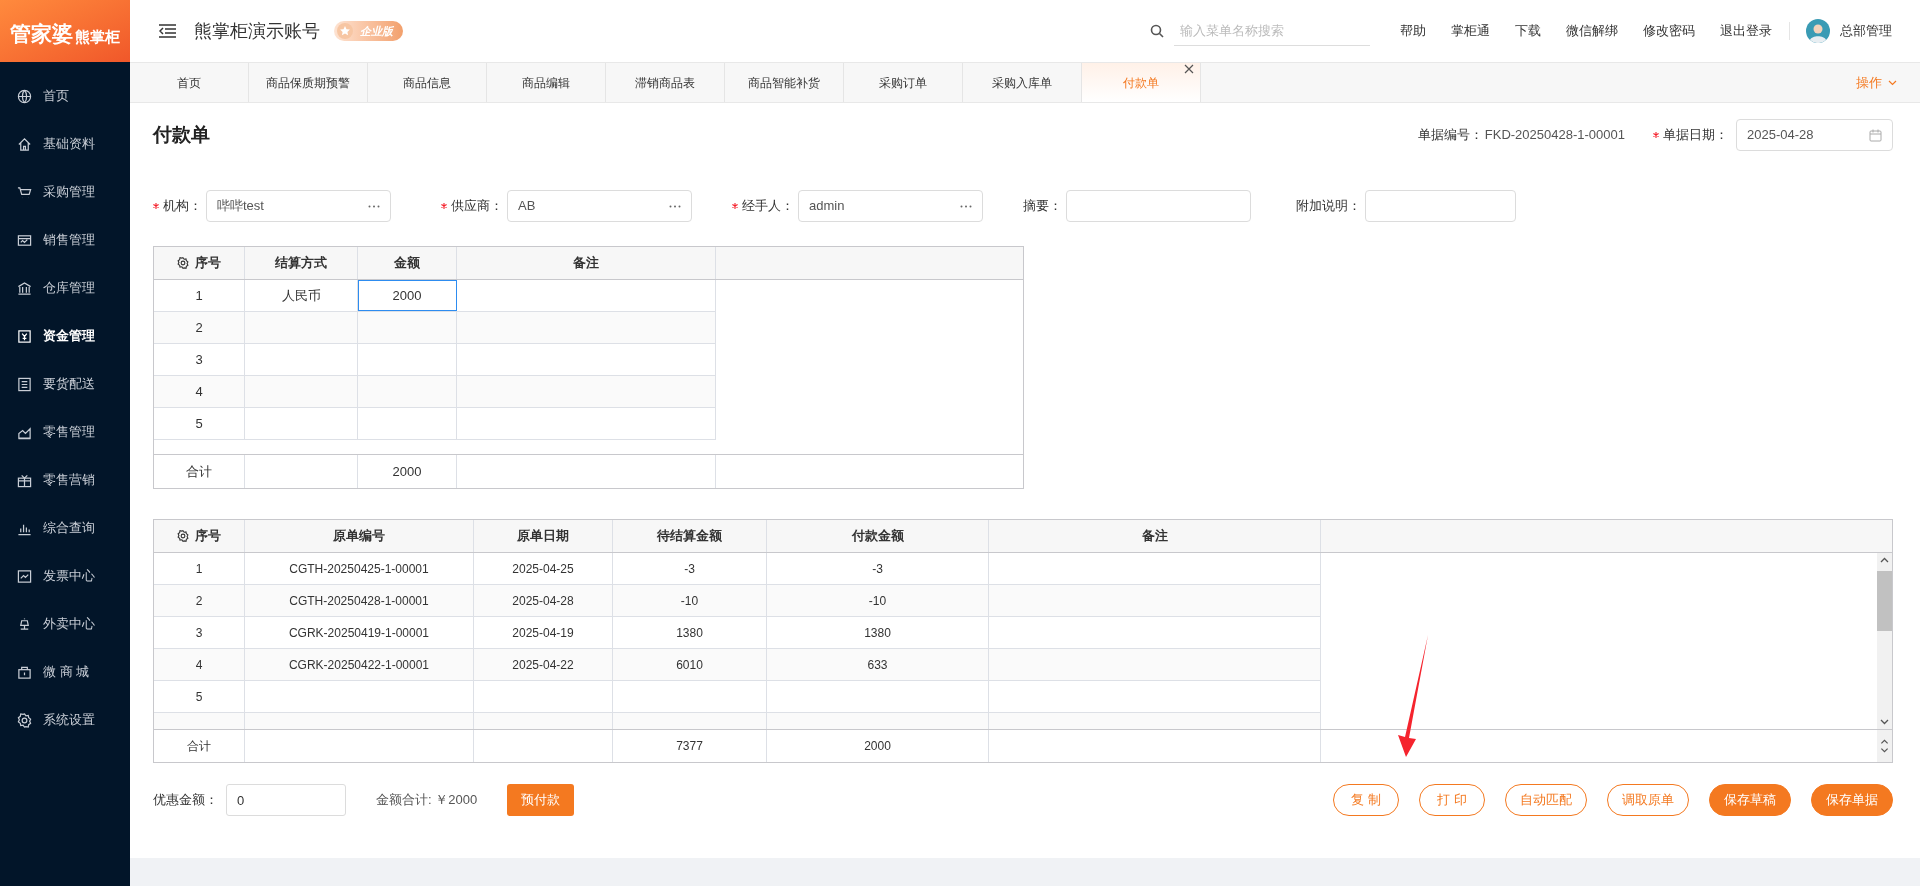 The width and height of the screenshot is (1920, 886). Describe the element at coordinates (878, 664) in the screenshot. I see `table-cell: 633` at that location.